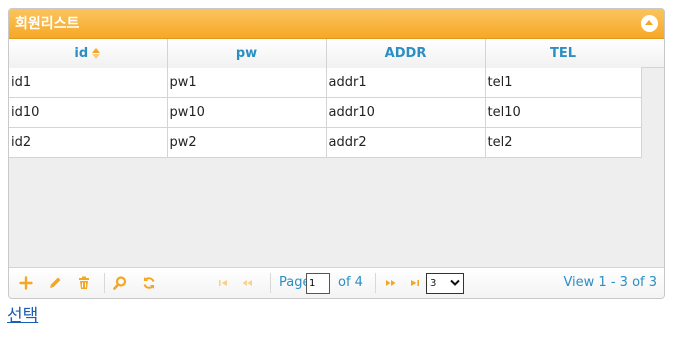 The height and width of the screenshot is (343, 681). I want to click on cell-tel: tel1, so click(563, 83).